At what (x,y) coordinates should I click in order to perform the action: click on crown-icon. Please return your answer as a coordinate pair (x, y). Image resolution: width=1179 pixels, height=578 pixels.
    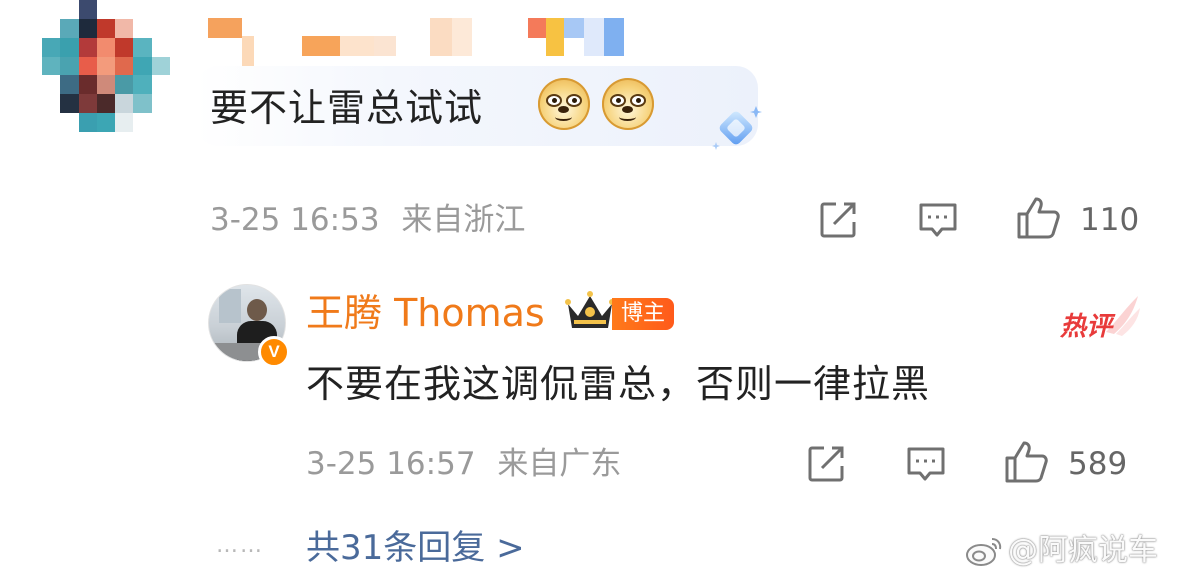
    Looking at the image, I should click on (590, 309).